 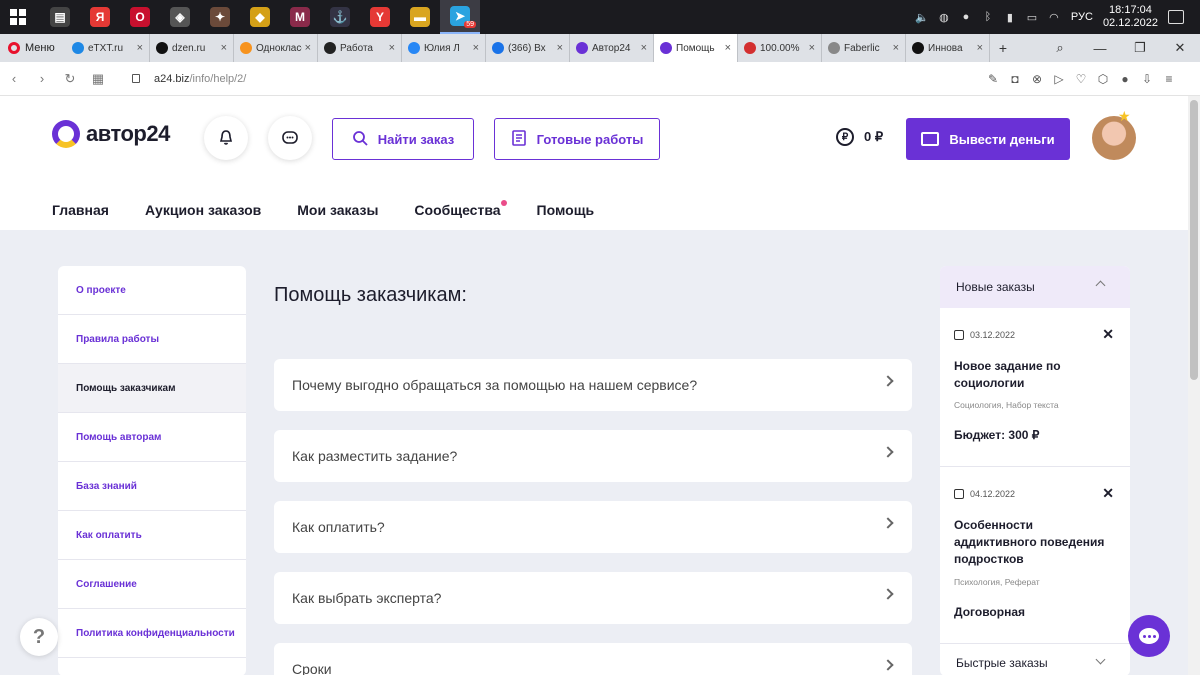 I want to click on chat-button, so click(x=1149, y=636).